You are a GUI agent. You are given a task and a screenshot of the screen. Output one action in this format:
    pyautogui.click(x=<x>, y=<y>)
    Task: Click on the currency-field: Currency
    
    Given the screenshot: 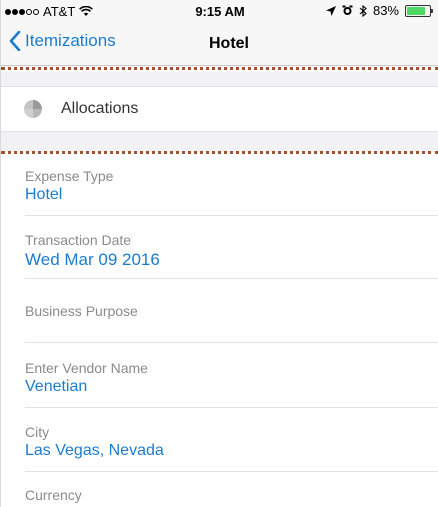 What is the action you would take?
    pyautogui.click(x=231, y=497)
    